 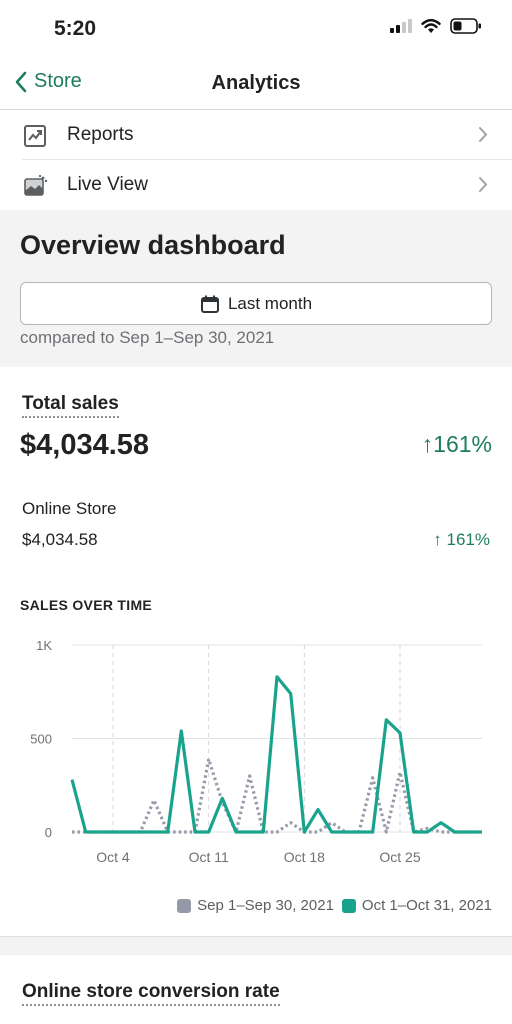 I want to click on status-time: 5:20, so click(x=75, y=28).